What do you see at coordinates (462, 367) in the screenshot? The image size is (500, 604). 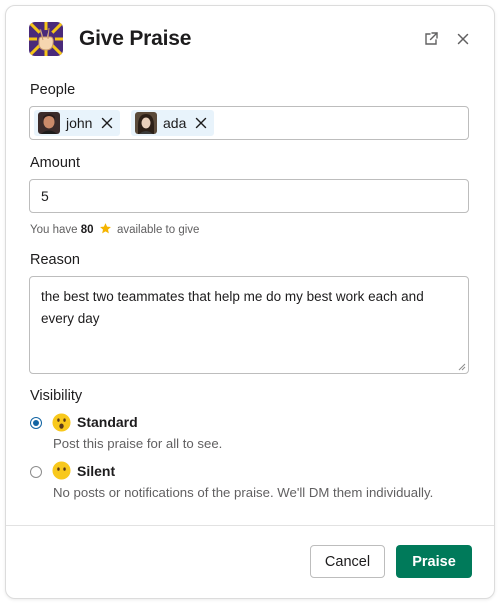 I see `resize-handle-icon` at bounding box center [462, 367].